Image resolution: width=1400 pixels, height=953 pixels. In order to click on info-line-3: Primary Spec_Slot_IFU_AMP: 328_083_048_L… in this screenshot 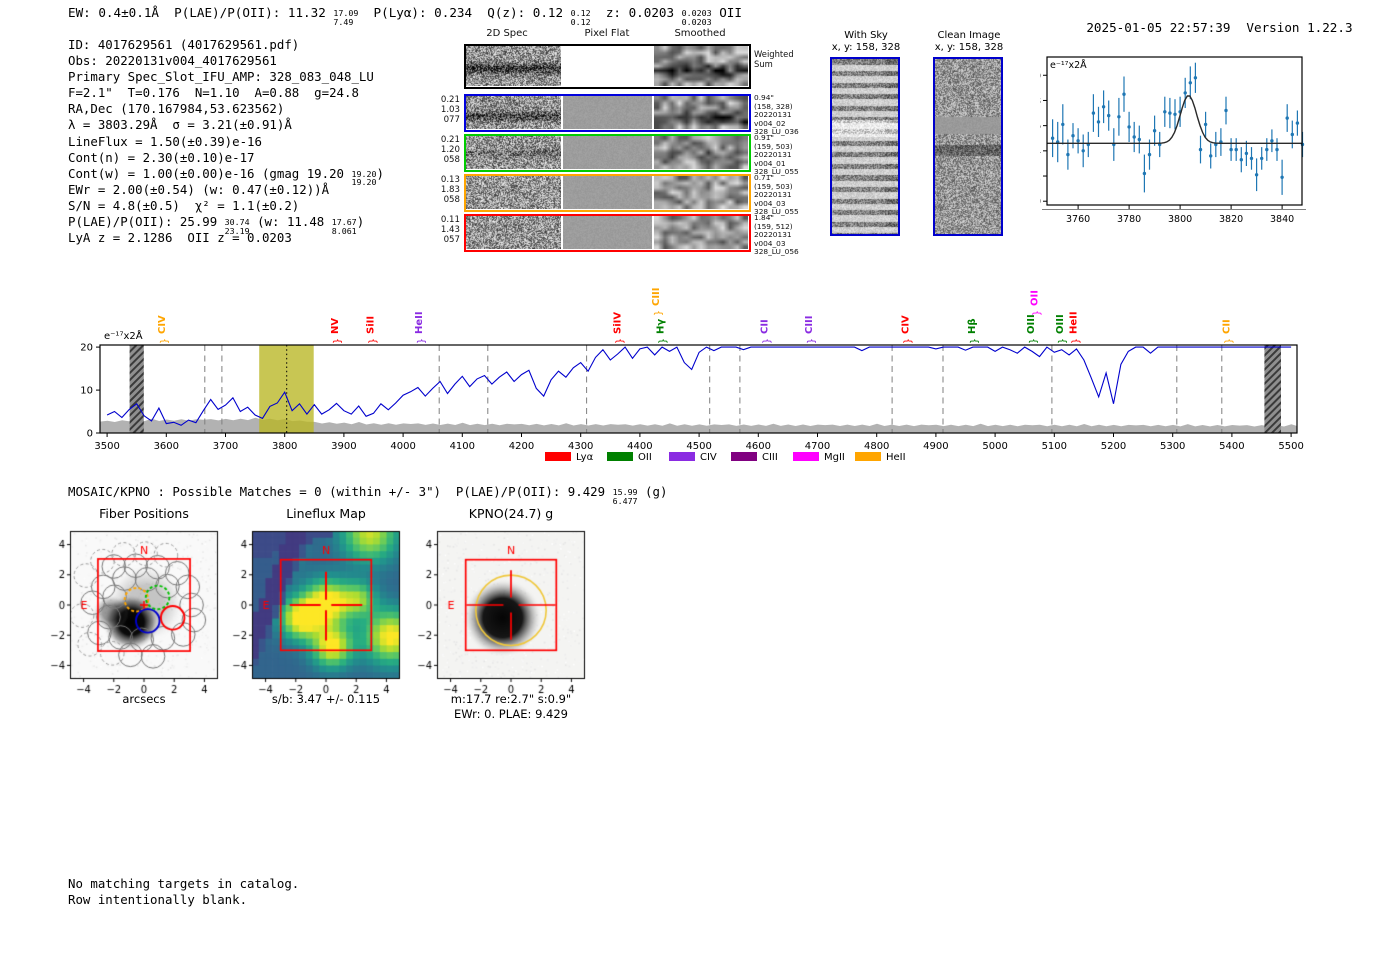, I will do `click(221, 77)`.